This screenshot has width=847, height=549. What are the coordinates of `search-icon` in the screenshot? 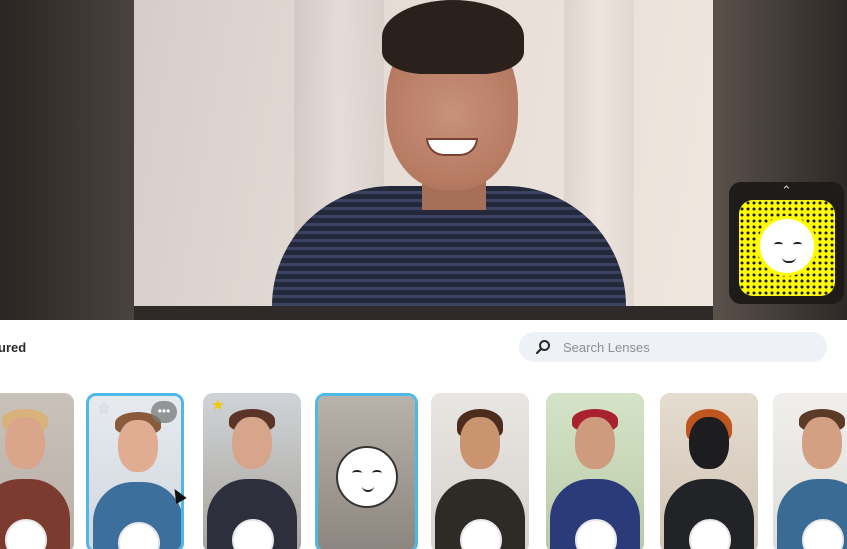 It's located at (542, 347).